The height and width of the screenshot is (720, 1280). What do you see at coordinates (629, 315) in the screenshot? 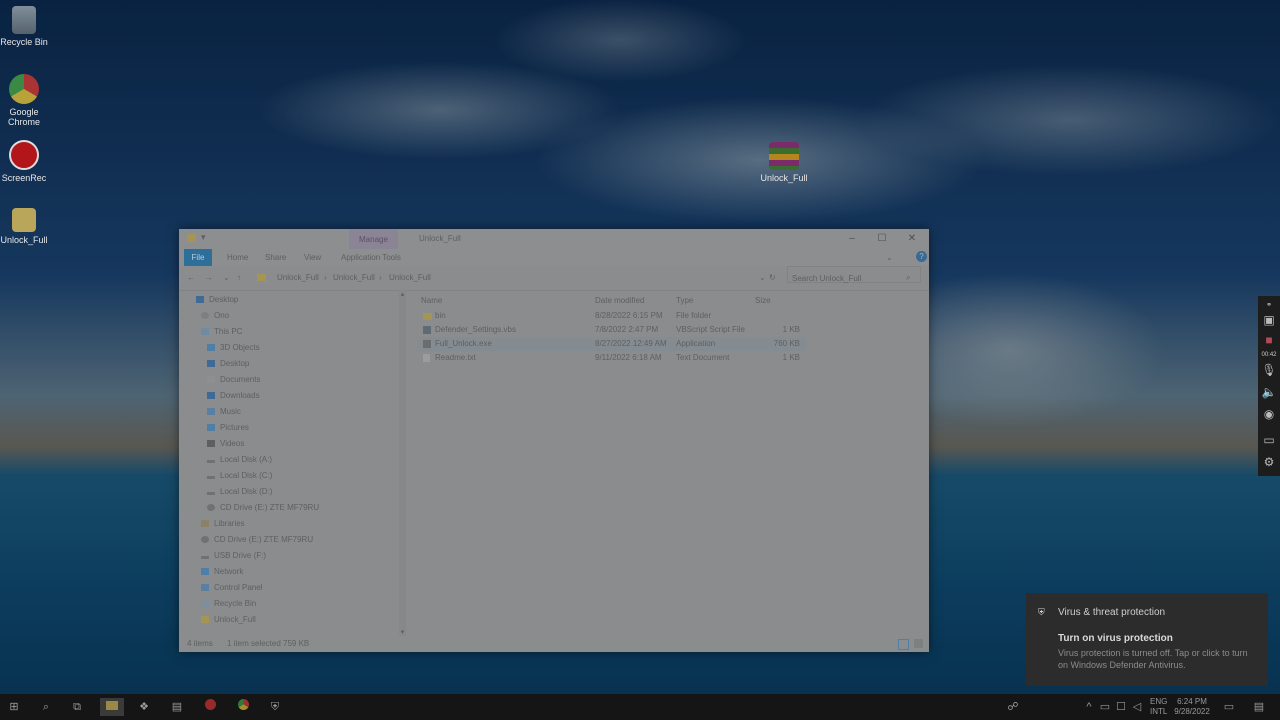
I see `file-date: 8/28/2022 6:15 PM` at bounding box center [629, 315].